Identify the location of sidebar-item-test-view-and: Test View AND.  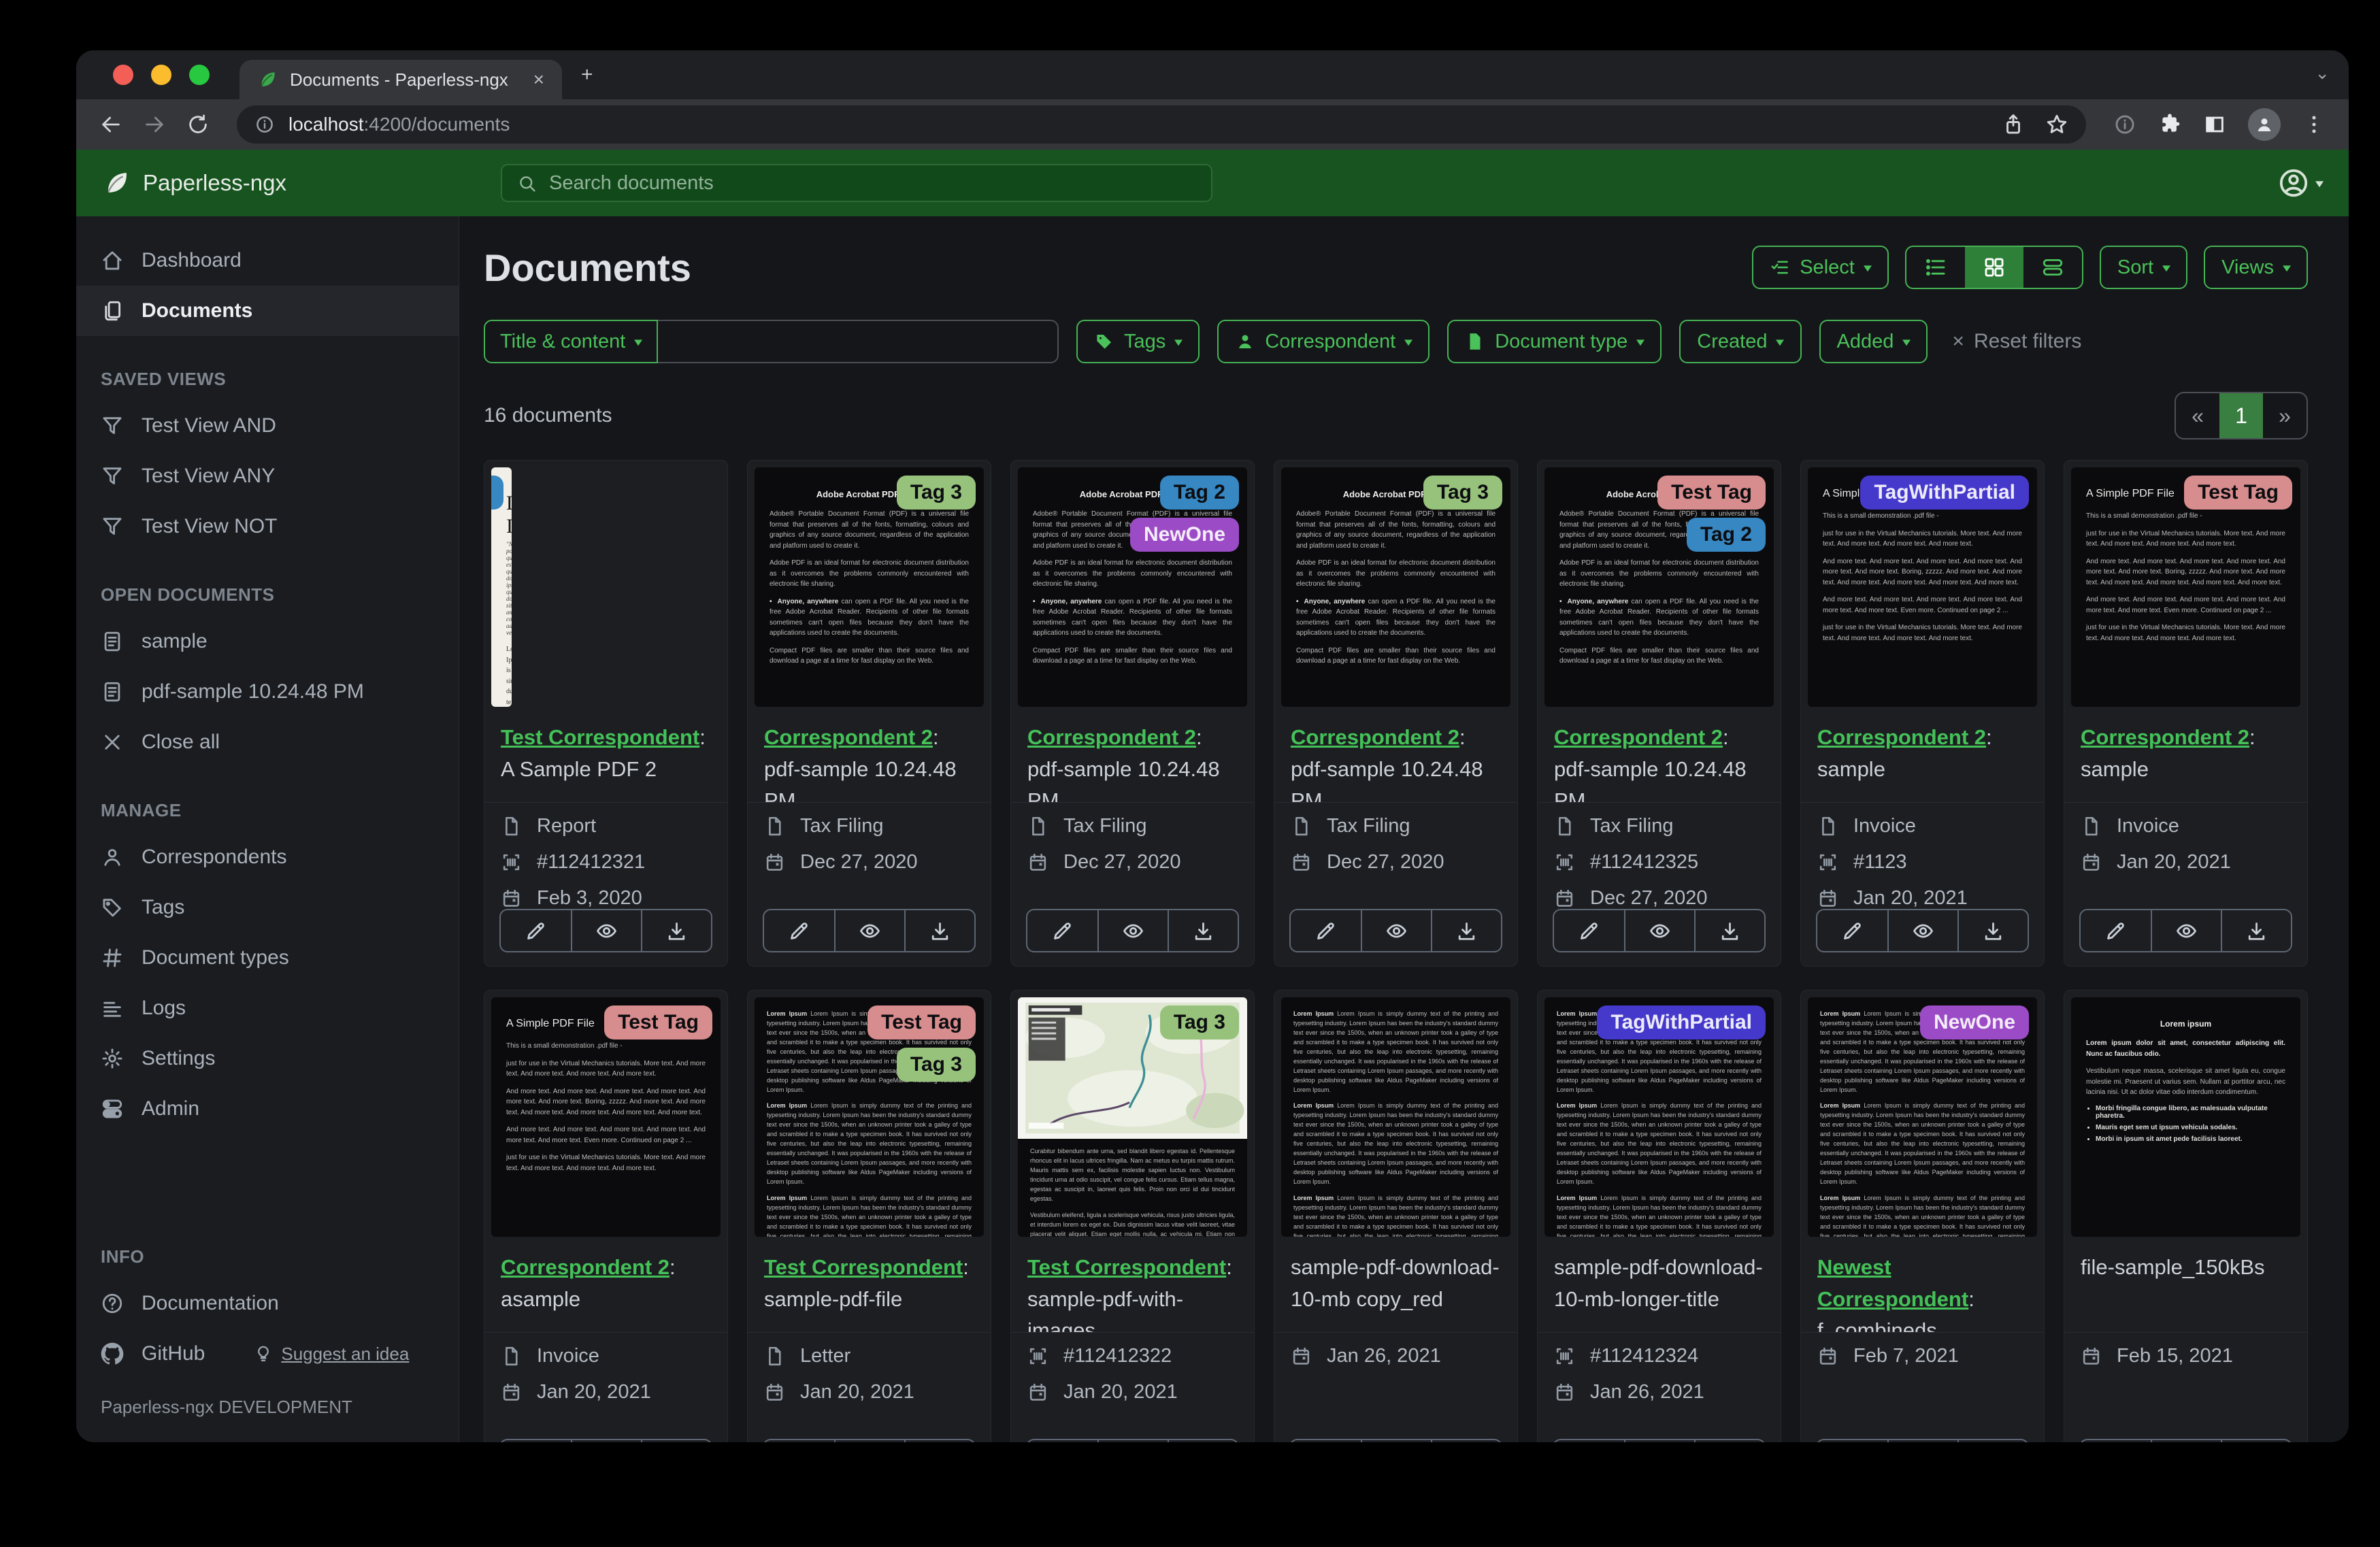
(267, 426).